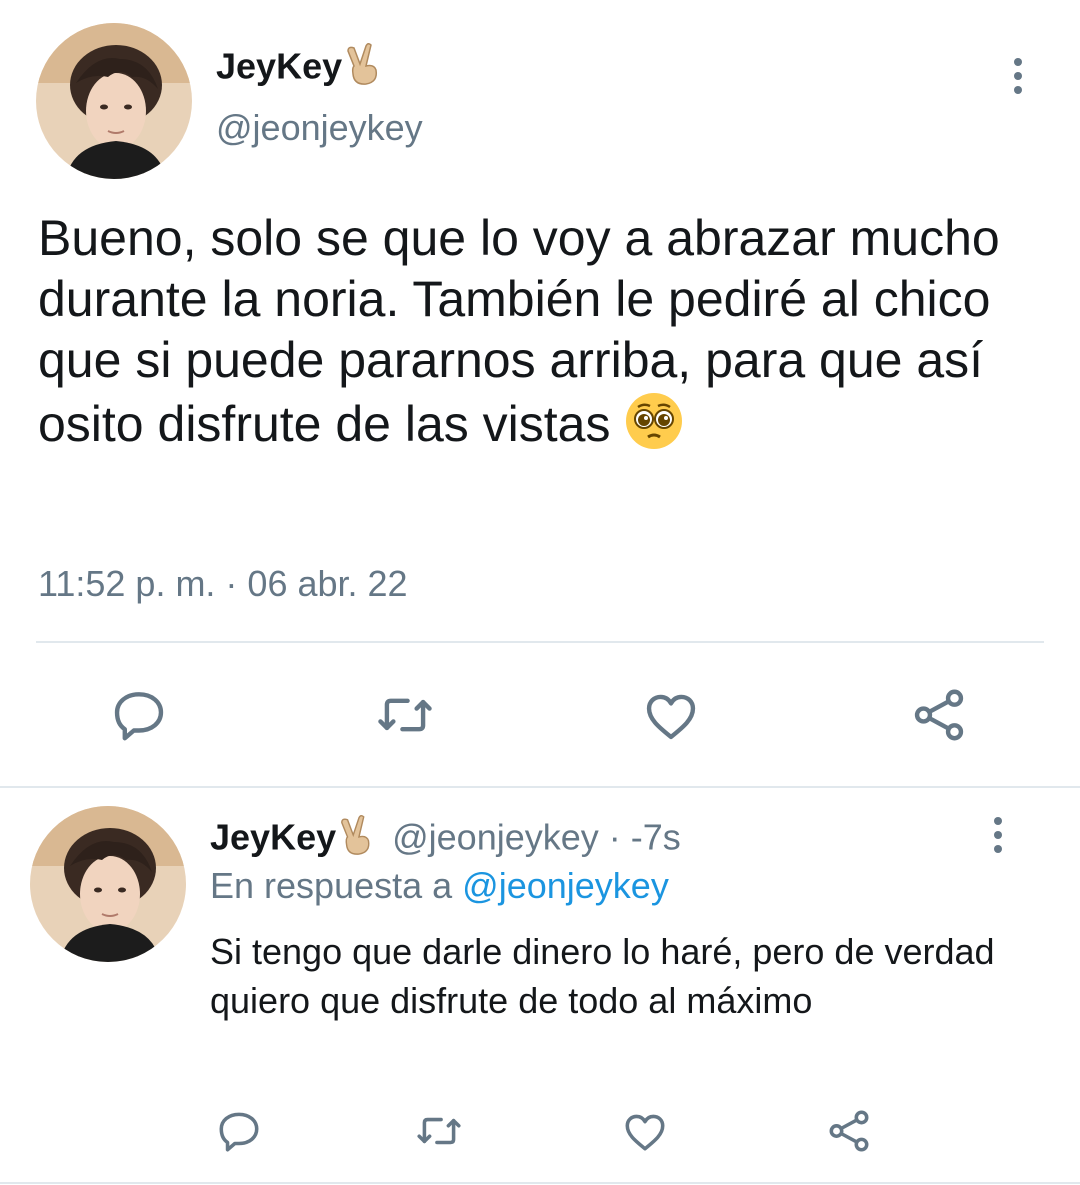 The image size is (1080, 1185). I want to click on display-name-text: JeyKey, so click(279, 66).